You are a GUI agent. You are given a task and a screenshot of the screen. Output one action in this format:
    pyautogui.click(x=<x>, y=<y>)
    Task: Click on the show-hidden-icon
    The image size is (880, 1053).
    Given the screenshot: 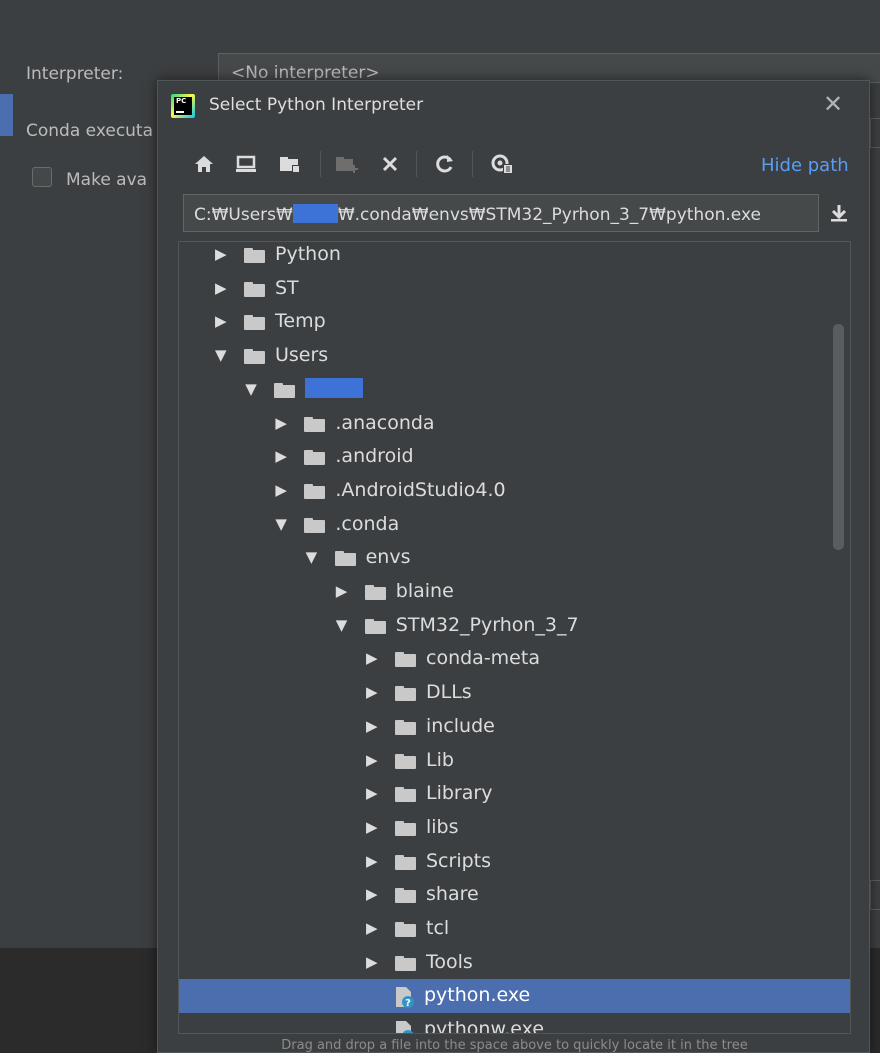 What is the action you would take?
    pyautogui.click(x=502, y=164)
    